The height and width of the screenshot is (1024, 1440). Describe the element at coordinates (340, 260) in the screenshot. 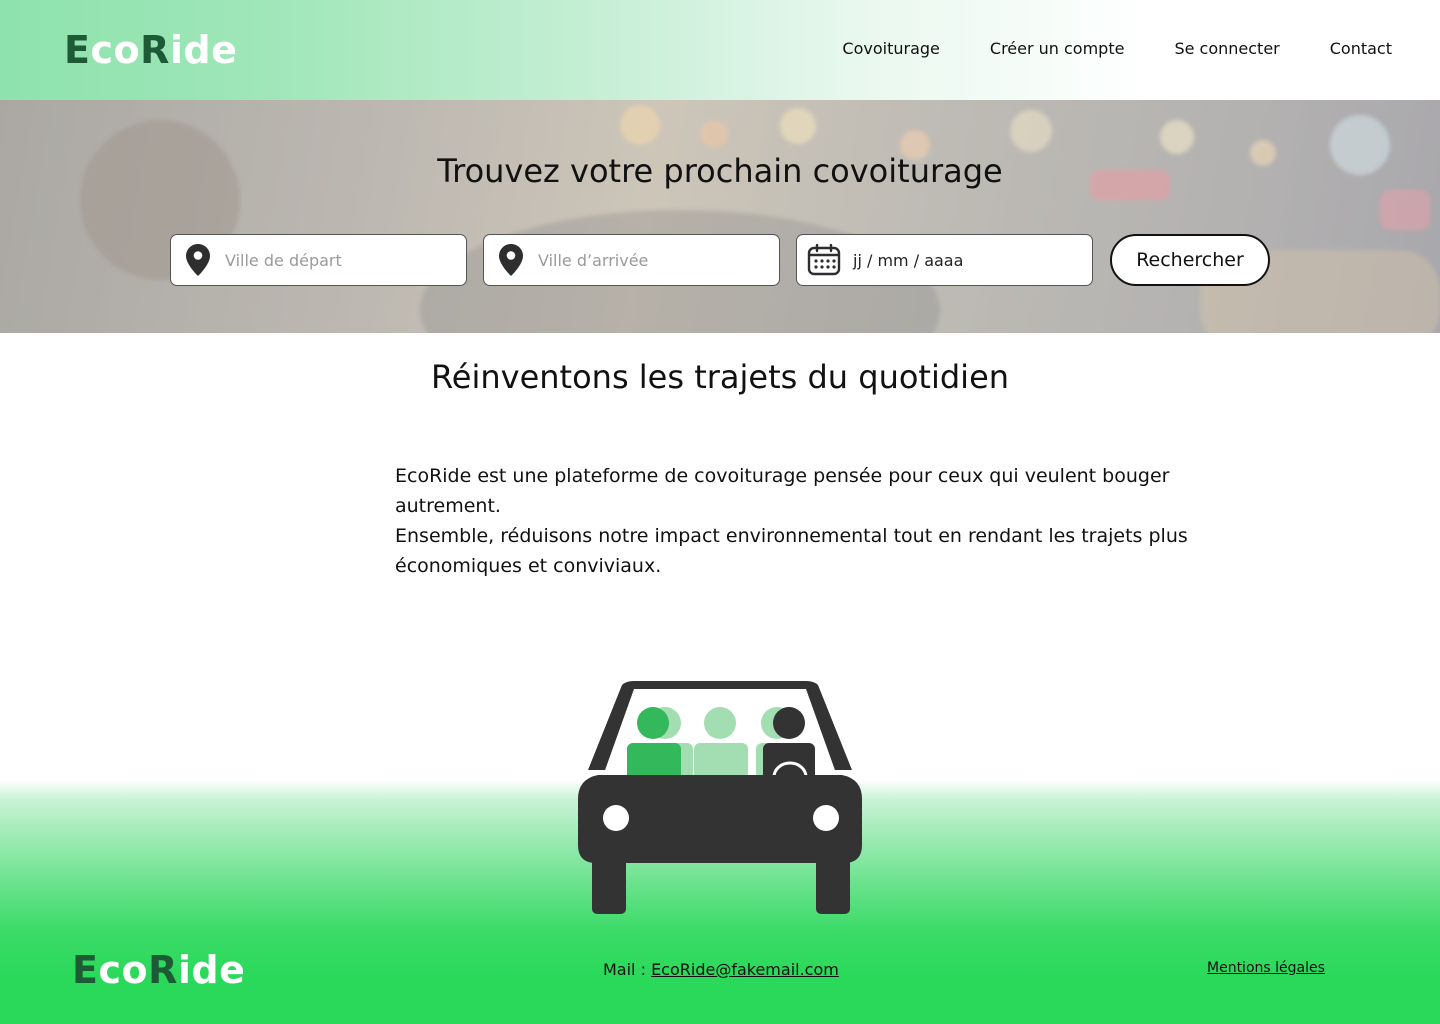

I see `departure-input` at that location.